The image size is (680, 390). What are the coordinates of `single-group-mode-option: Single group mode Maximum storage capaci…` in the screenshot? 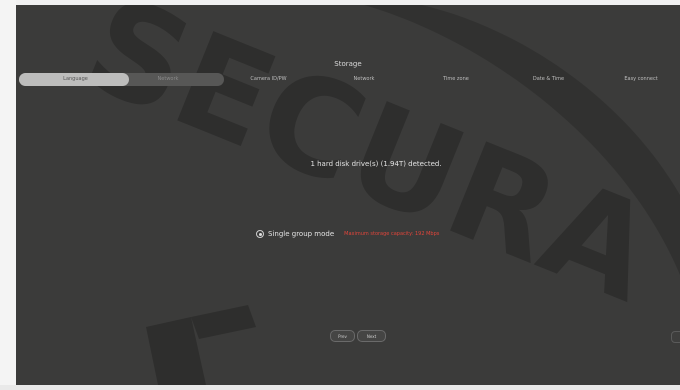 It's located at (347, 234).